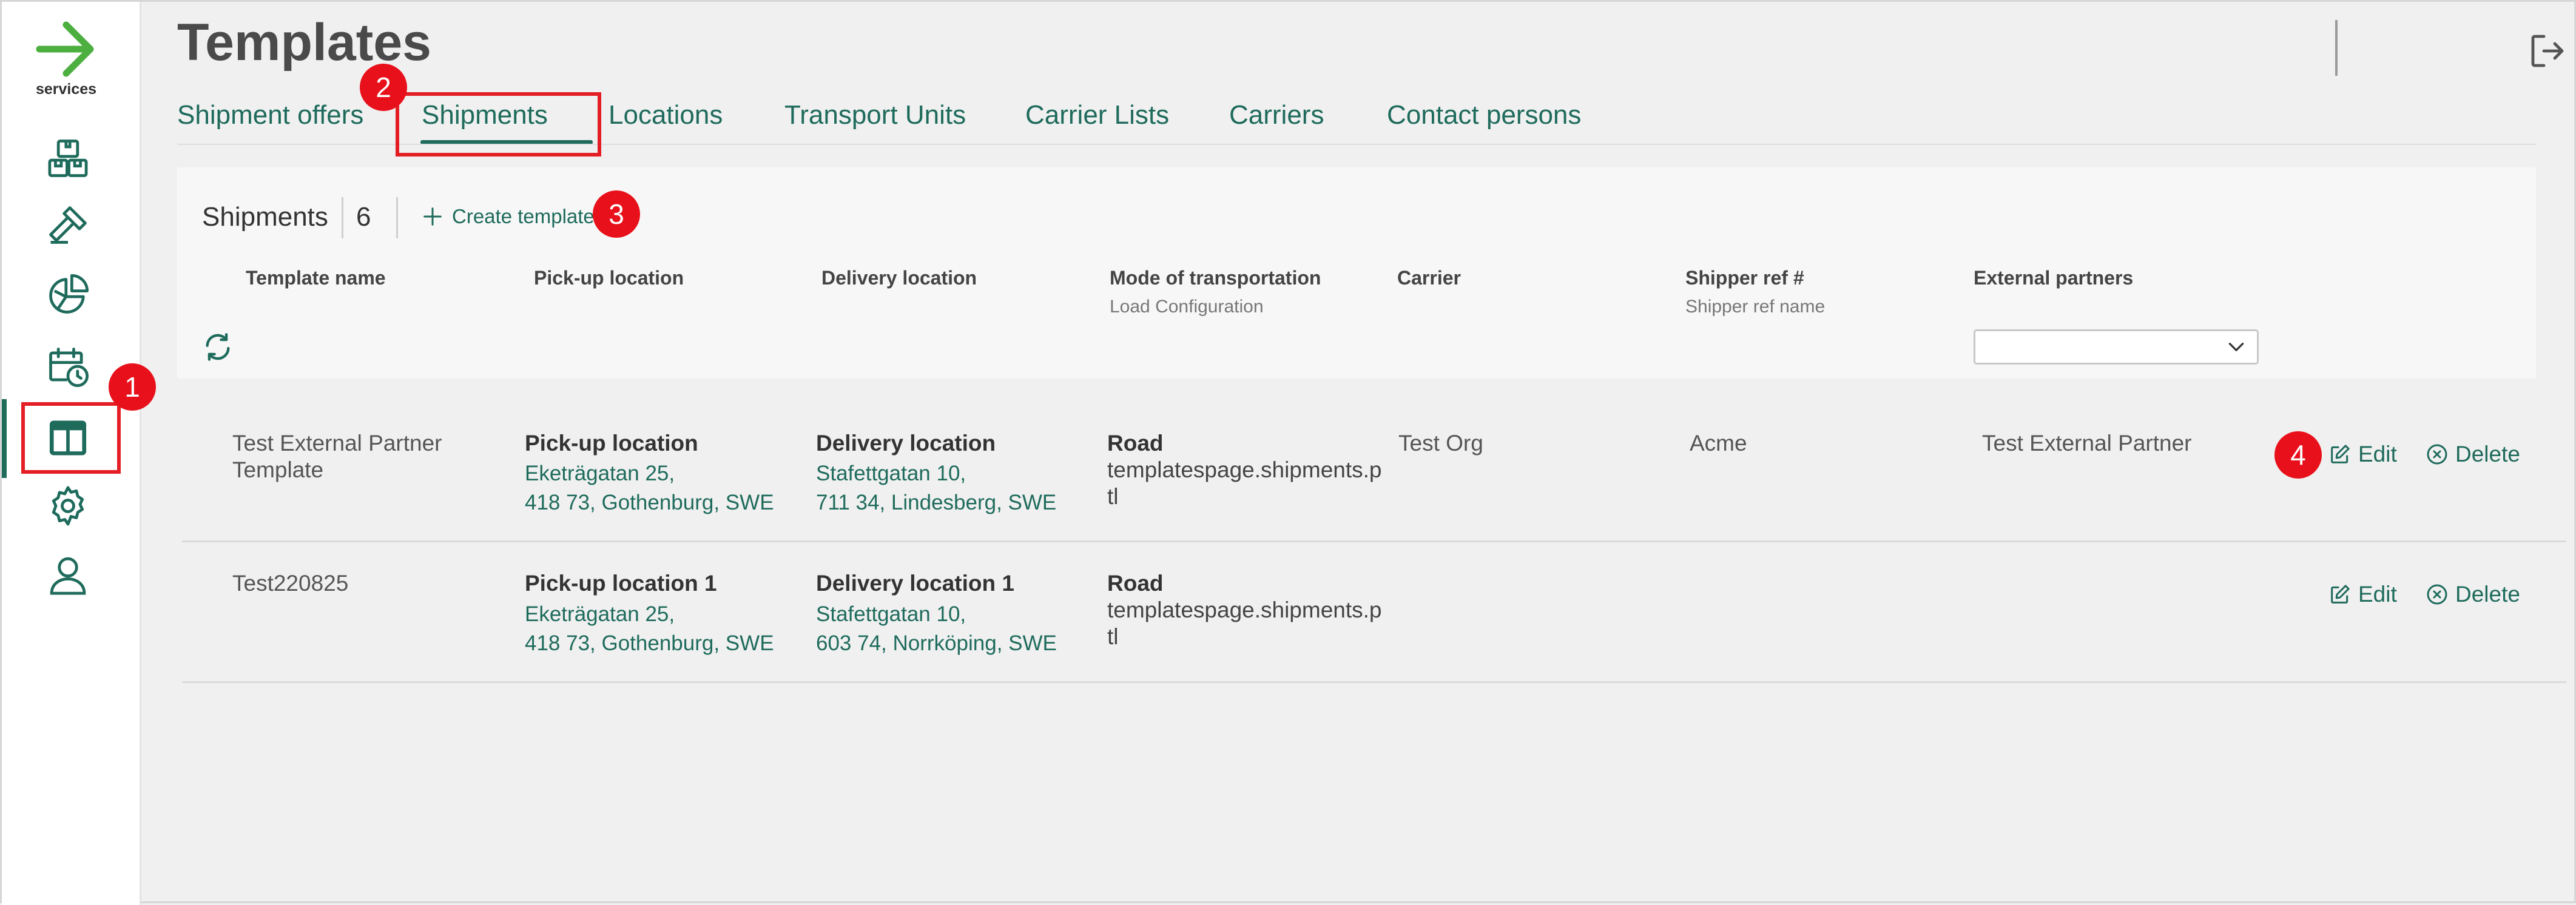 The image size is (2576, 905). I want to click on template-name-line2: Template, so click(278, 469).